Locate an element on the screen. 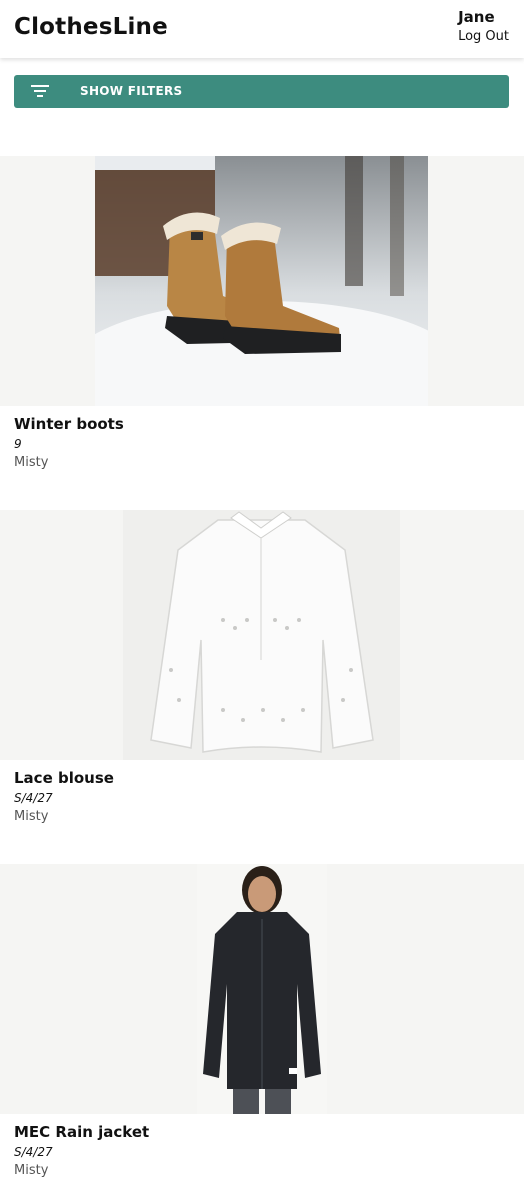  winter-boots-photo is located at coordinates (261, 281).